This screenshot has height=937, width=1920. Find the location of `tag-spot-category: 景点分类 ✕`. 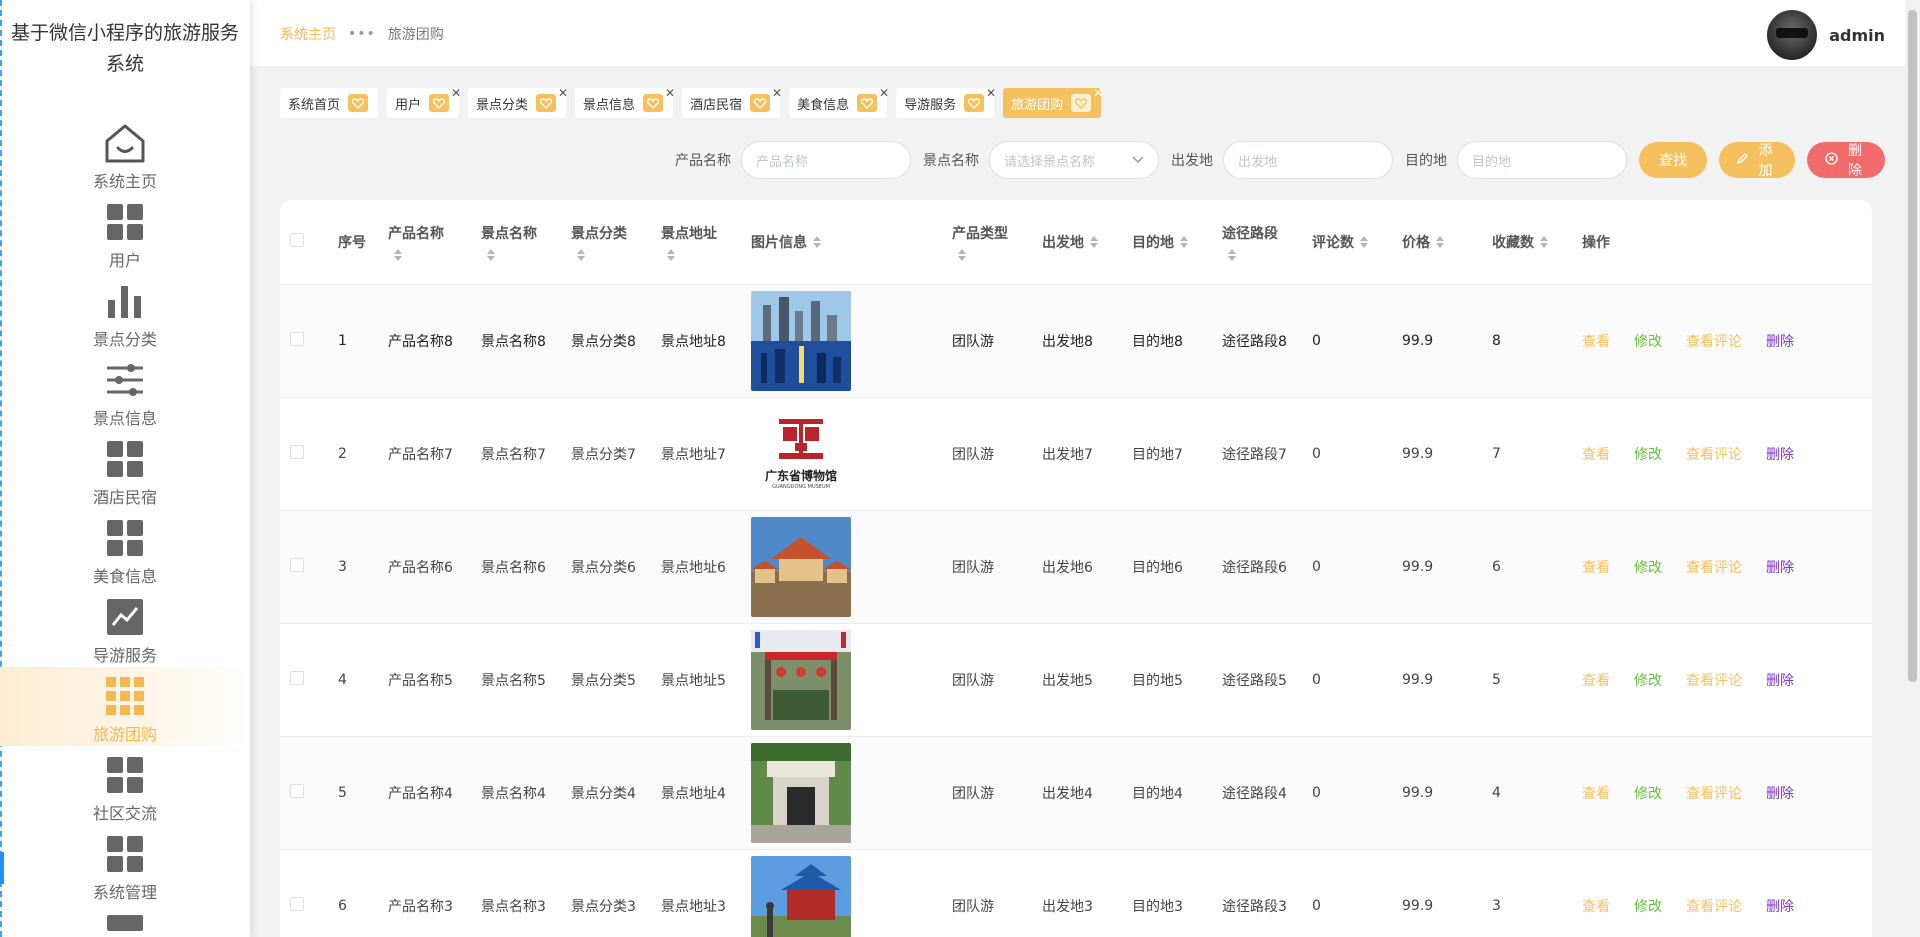

tag-spot-category: 景点分类 ✕ is located at coordinates (518, 102).